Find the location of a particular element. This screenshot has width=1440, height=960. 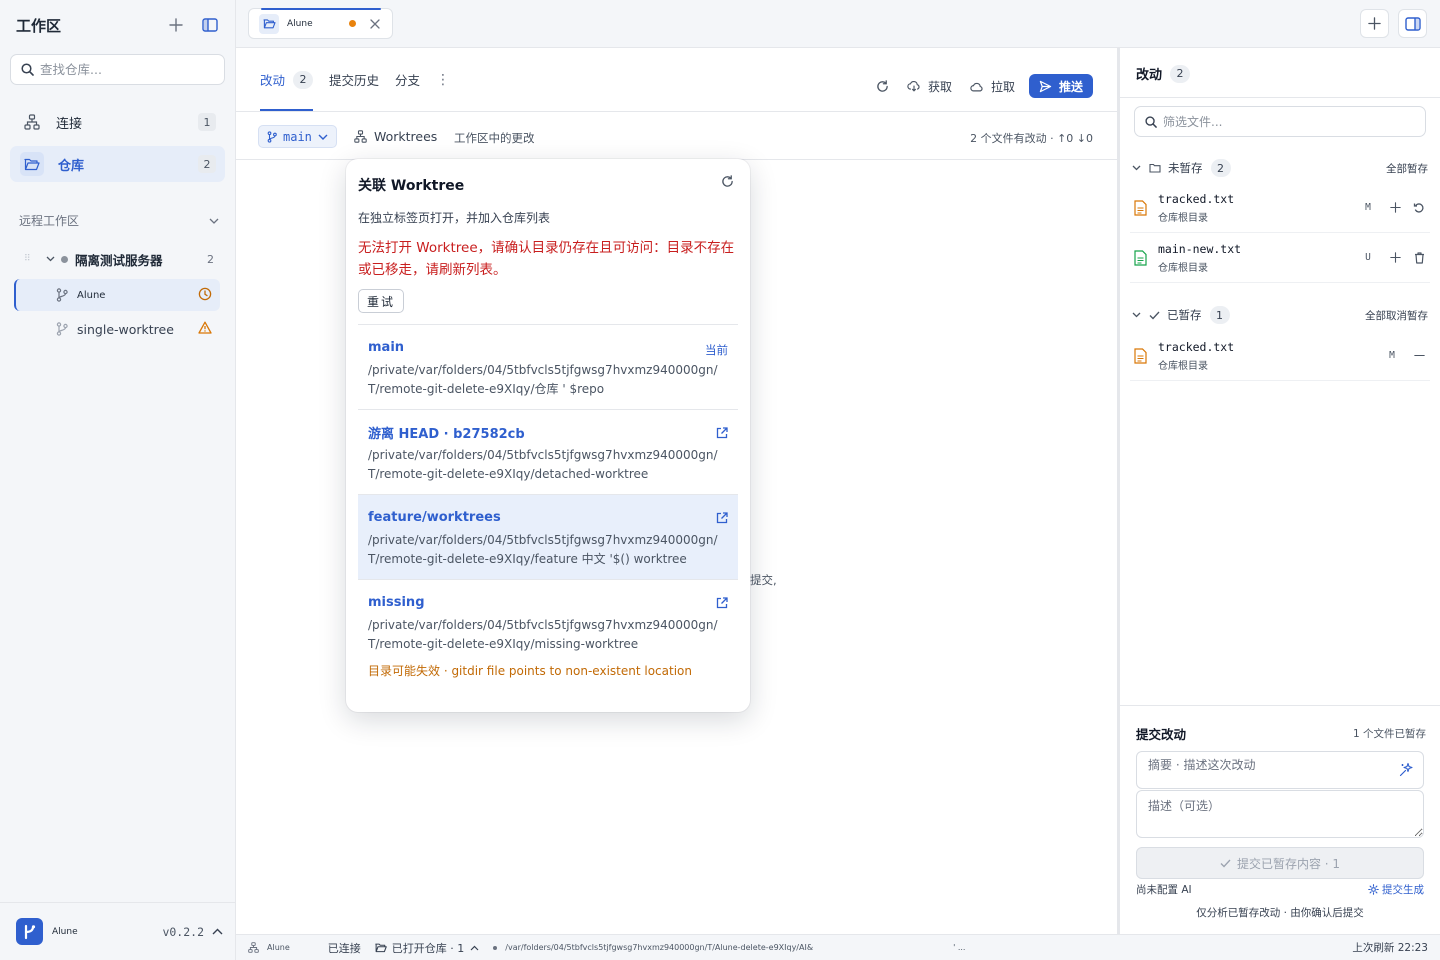

new-tab-button is located at coordinates (1374, 23).